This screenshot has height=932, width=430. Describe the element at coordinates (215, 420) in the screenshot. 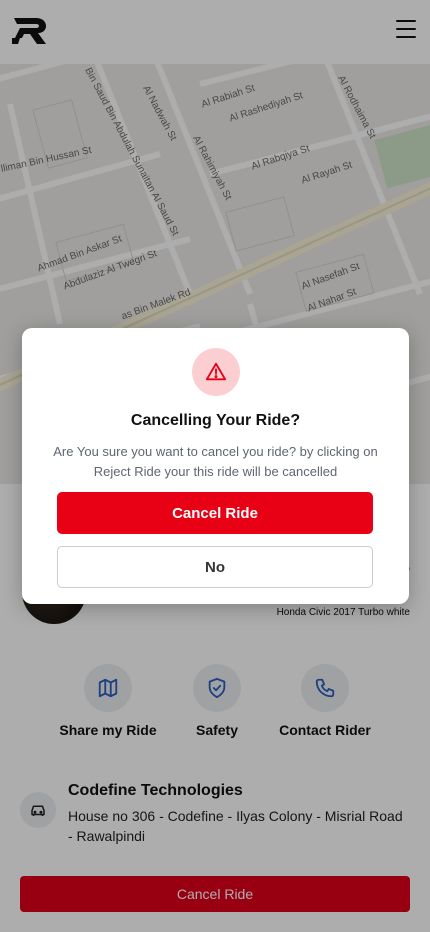

I see `dialog-title: Cancelling Your Ride?` at that location.